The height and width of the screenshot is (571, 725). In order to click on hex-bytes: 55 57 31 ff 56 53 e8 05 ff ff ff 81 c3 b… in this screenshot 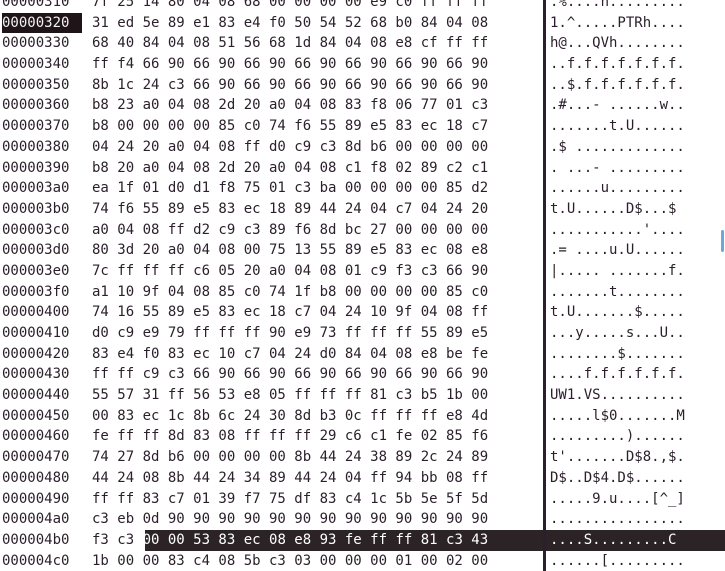, I will do `click(316, 395)`.